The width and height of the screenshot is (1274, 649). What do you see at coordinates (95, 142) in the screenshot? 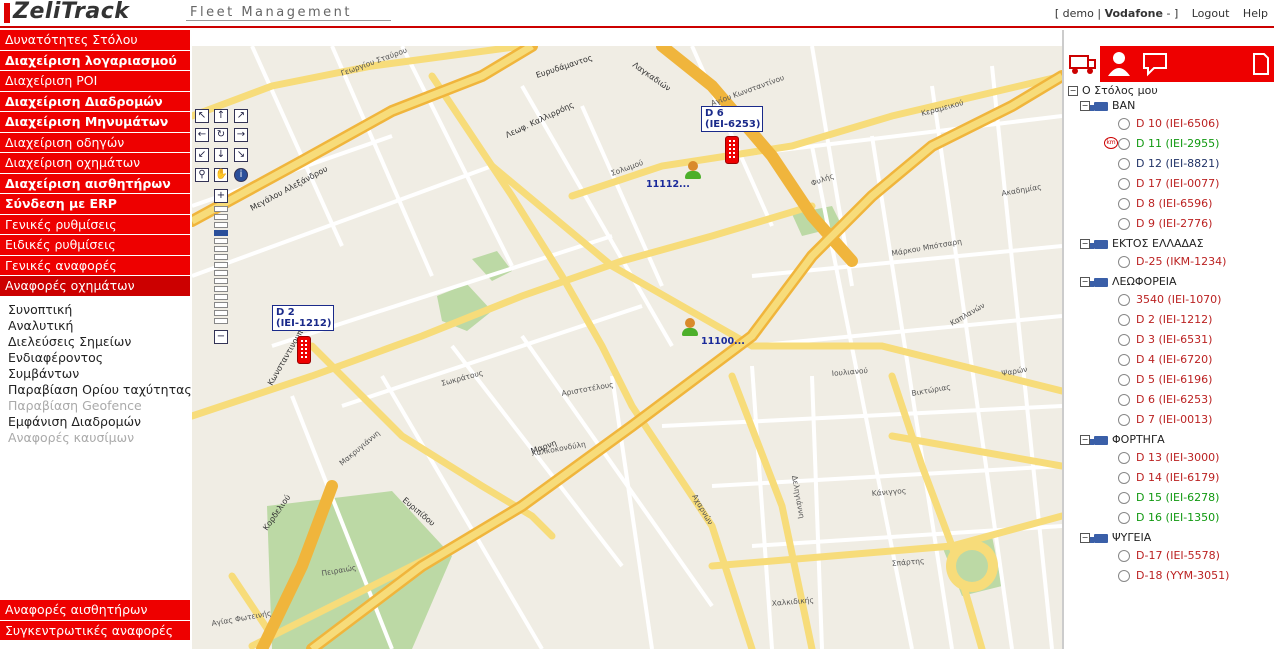
I see `menu-item: Διαχείριση οδηγών` at bounding box center [95, 142].